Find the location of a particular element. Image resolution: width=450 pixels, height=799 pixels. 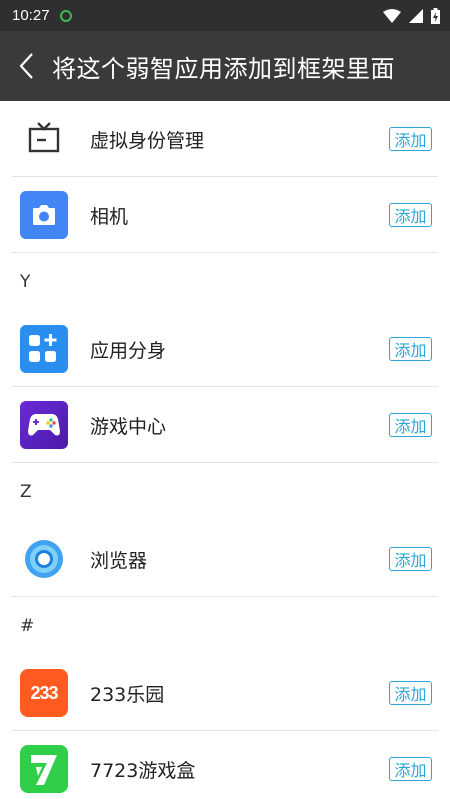

status-time: 10:27 is located at coordinates (31, 15).